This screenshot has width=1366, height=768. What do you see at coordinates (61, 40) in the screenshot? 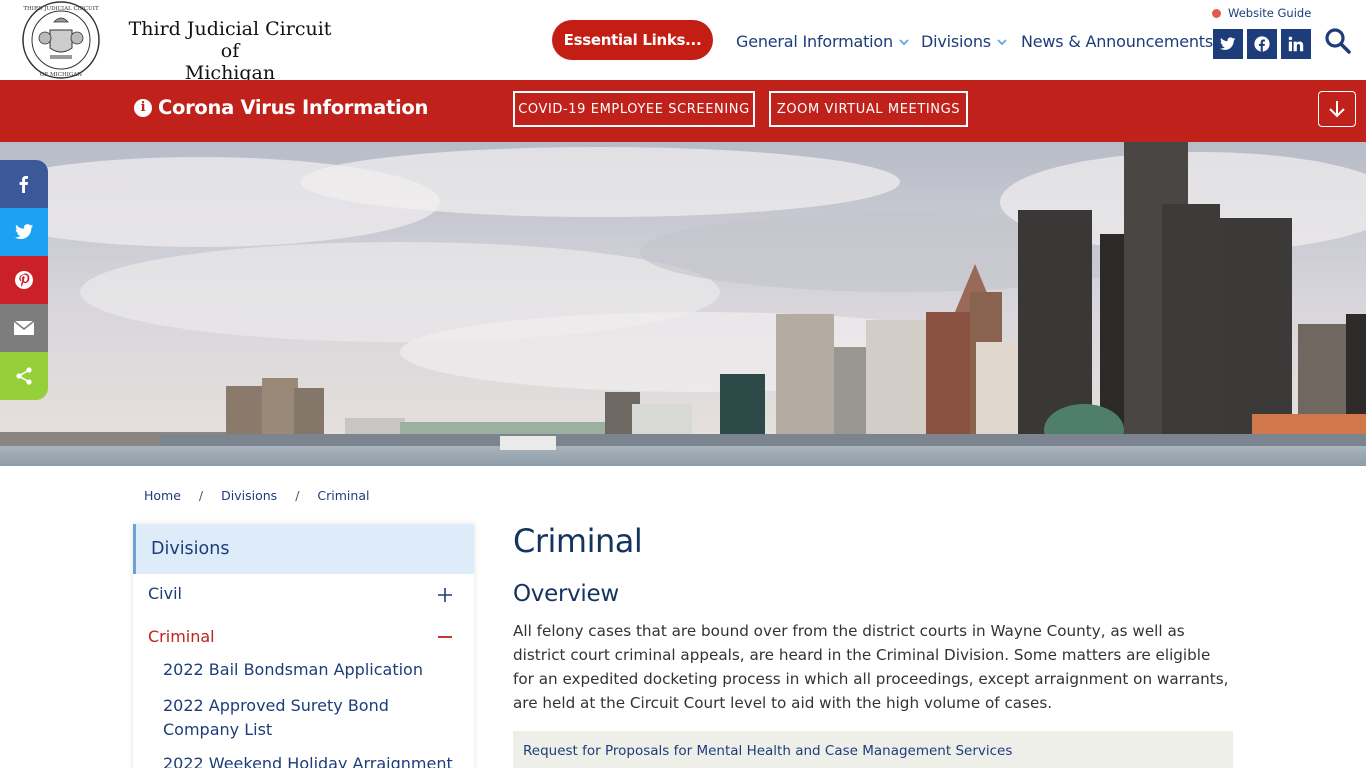
I see `court-seal-logo: THIRD JUDICIAL CIRCUIT OF MICHIGAN` at bounding box center [61, 40].